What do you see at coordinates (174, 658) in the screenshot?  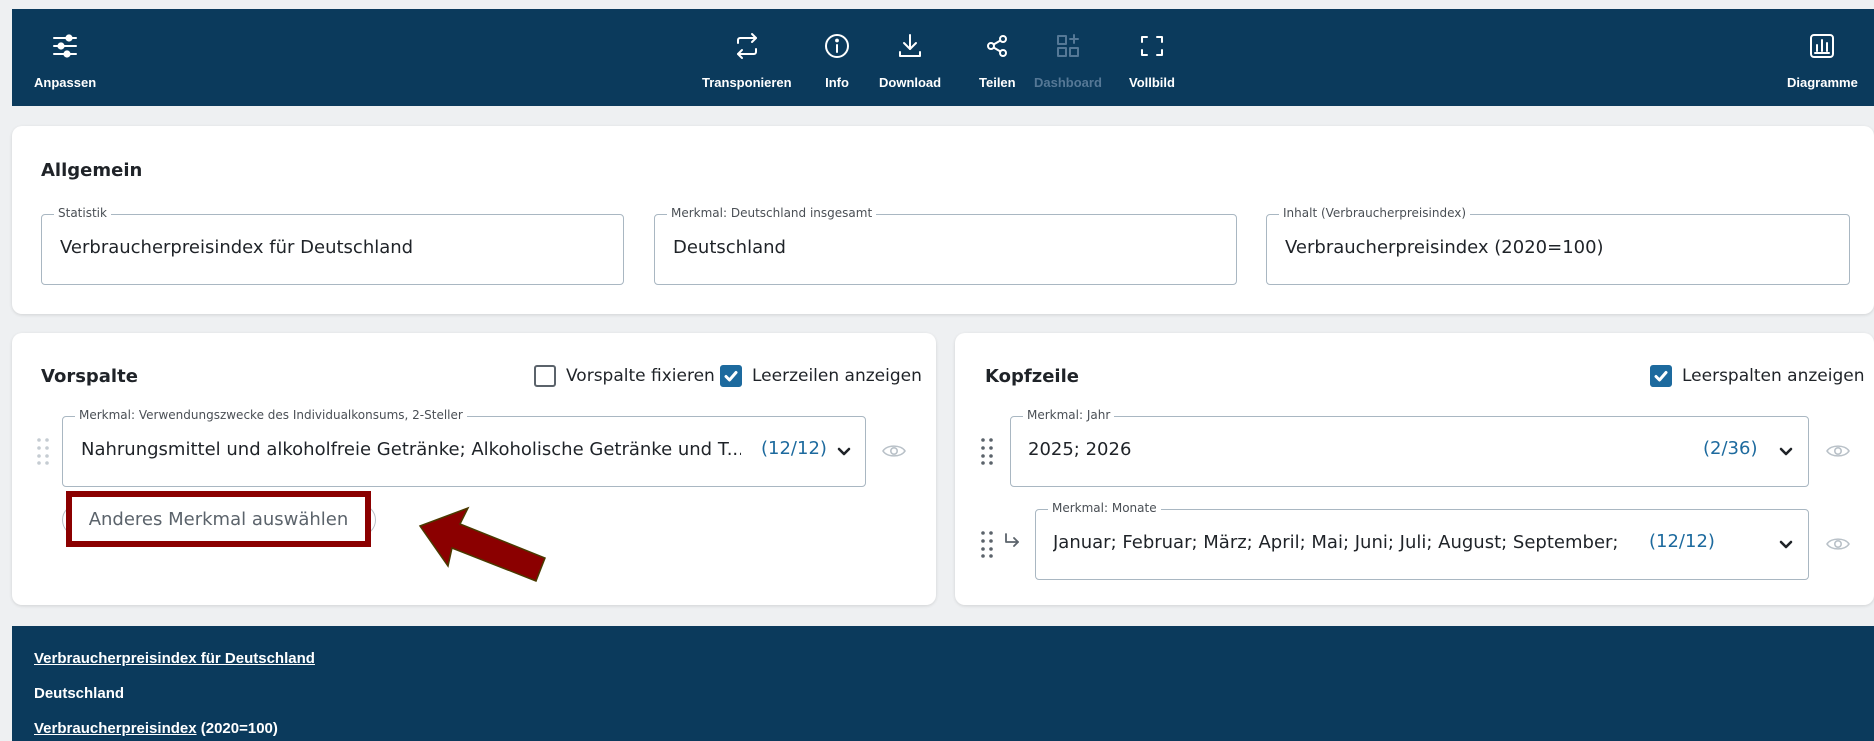 I see `footer-statistic-link: Verbraucherpreisindex für Deutschland` at bounding box center [174, 658].